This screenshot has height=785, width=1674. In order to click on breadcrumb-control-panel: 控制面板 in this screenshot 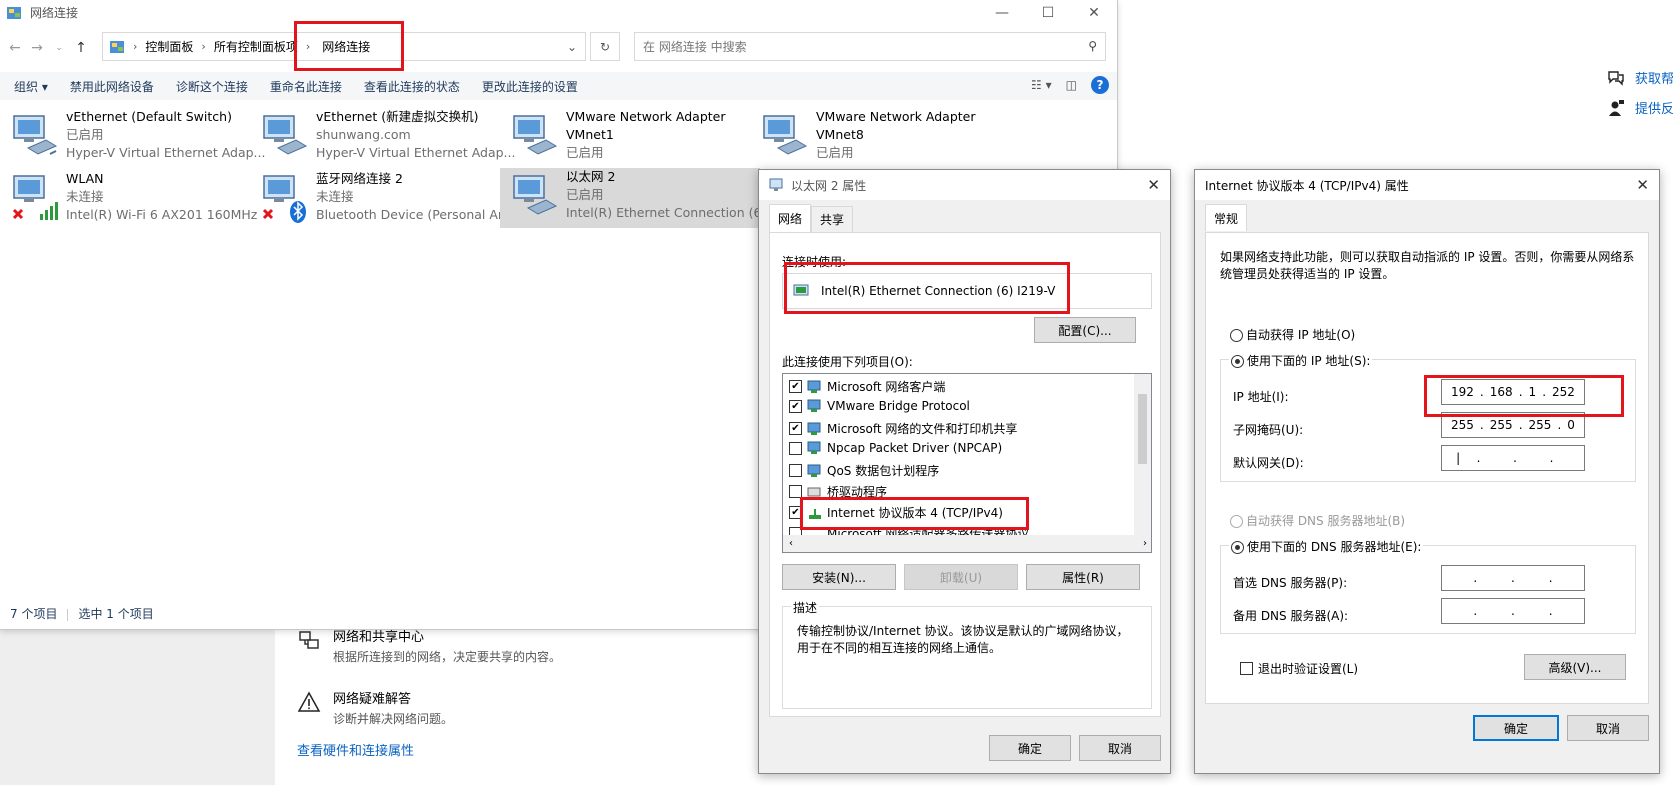, I will do `click(169, 46)`.